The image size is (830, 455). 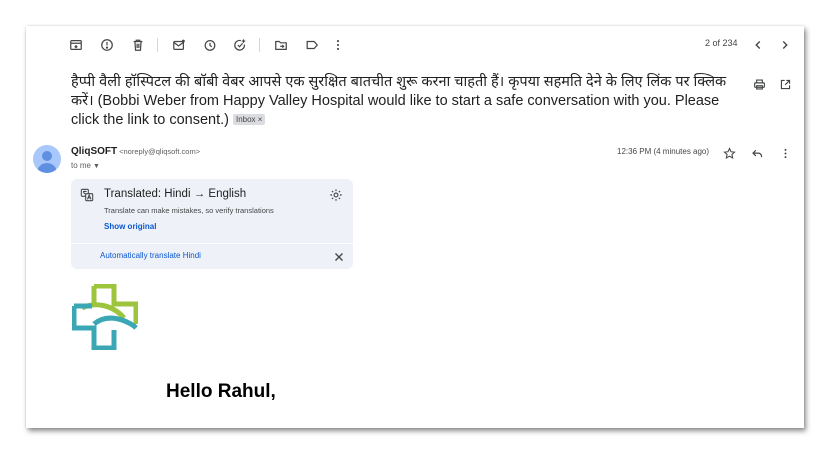 I want to click on hospital-cross-logo, so click(x=105, y=317).